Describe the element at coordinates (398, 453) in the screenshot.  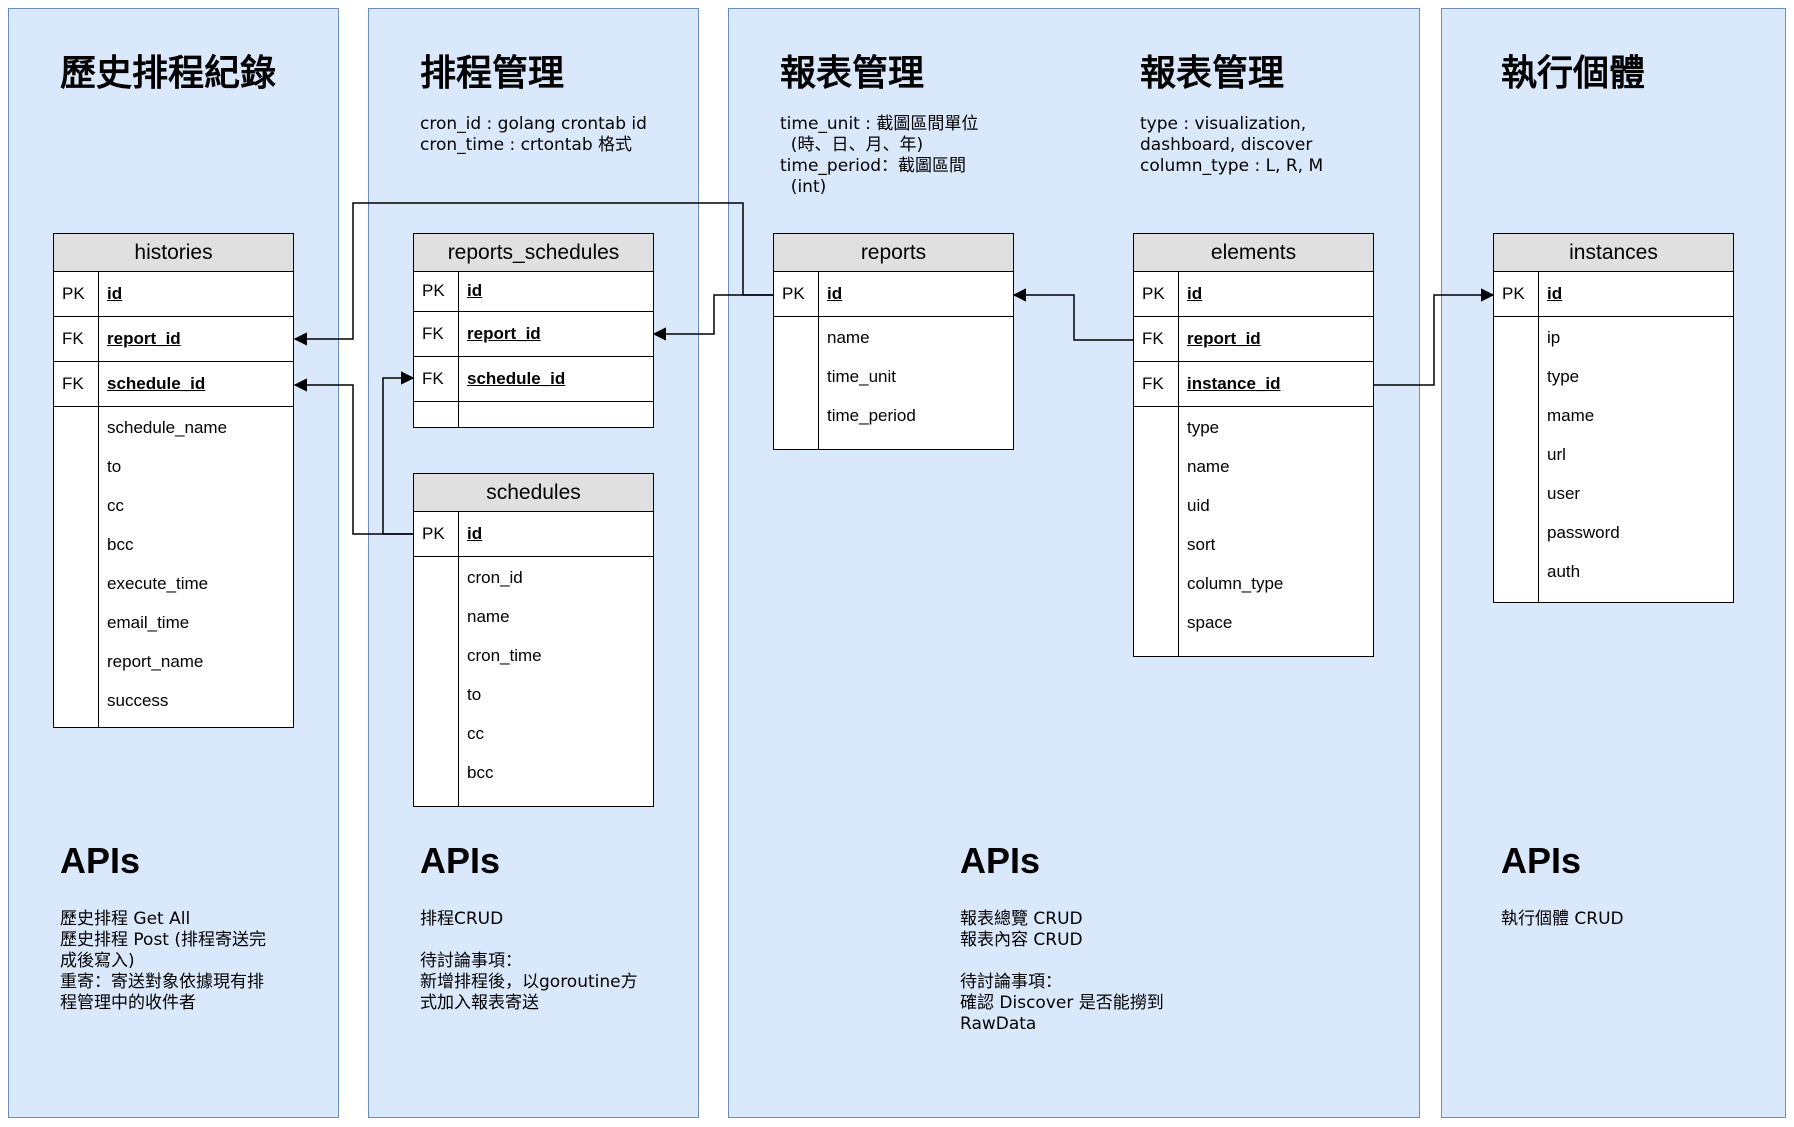
I see `link-schedules-to-reports-schedules` at that location.